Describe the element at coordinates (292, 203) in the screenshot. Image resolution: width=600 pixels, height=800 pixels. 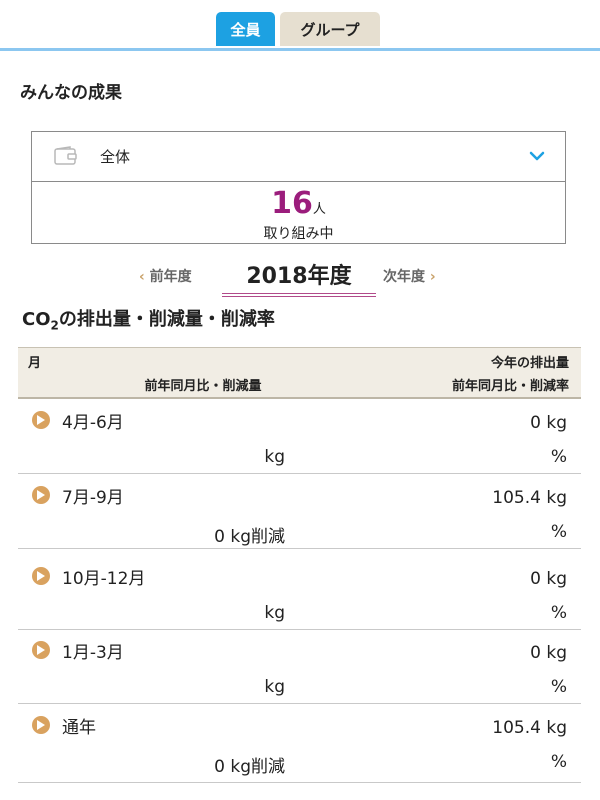
I see `participant-count-value: 16` at that location.